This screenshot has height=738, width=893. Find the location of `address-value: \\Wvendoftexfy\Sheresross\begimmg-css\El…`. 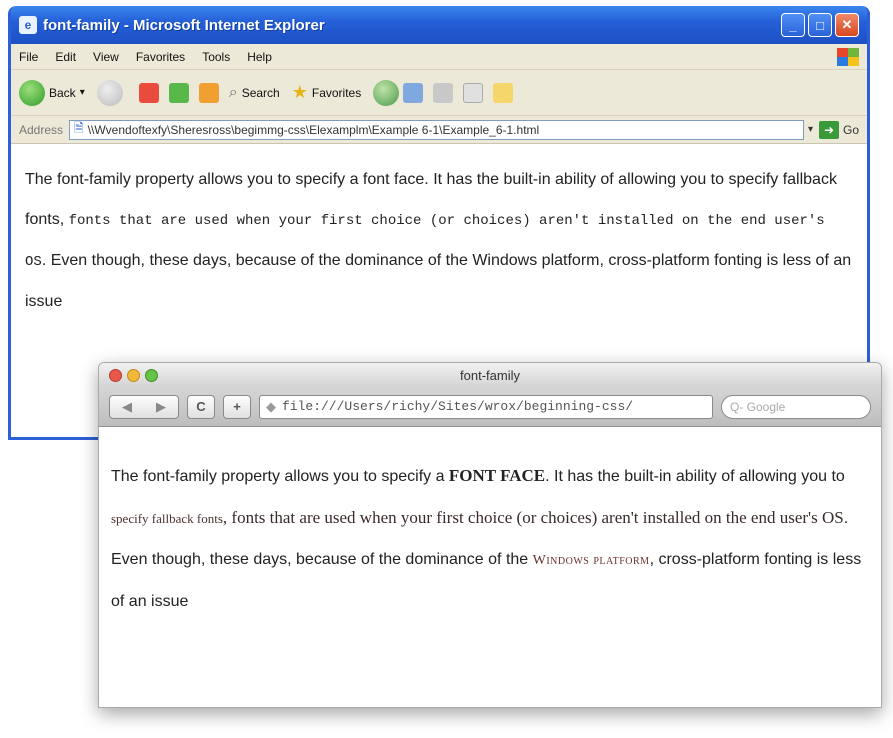

address-value: \\Wvendoftexfy\Sheresross\begimmg-css\El… is located at coordinates (313, 129).